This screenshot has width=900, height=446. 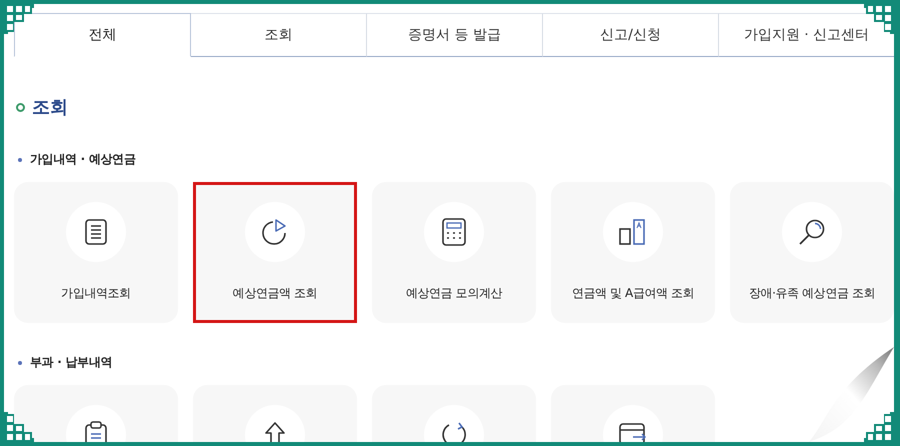 What do you see at coordinates (71, 362) in the screenshot?
I see `subsection-title: 부과 · 납부내역` at bounding box center [71, 362].